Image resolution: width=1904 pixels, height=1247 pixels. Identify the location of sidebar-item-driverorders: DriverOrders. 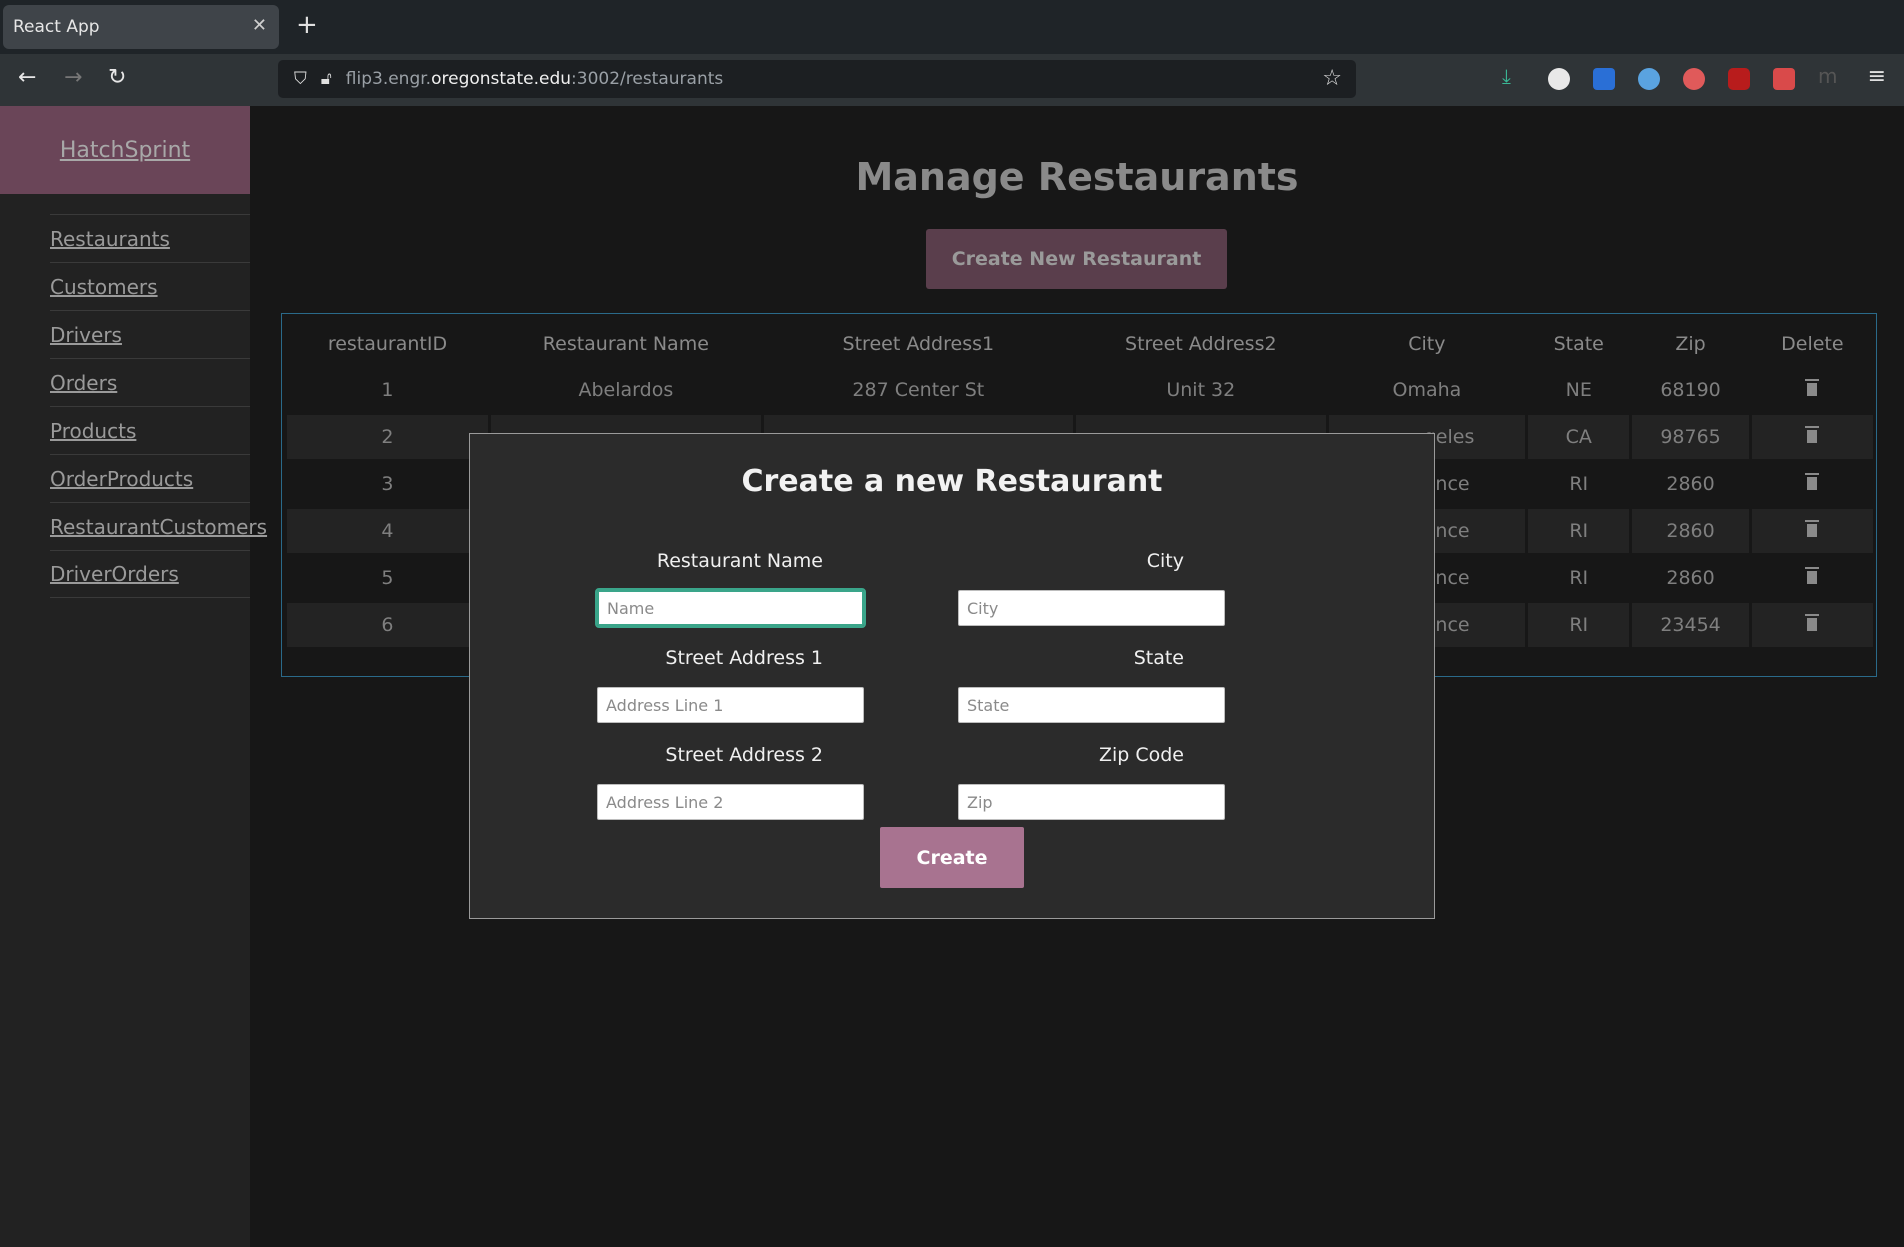
(150, 574).